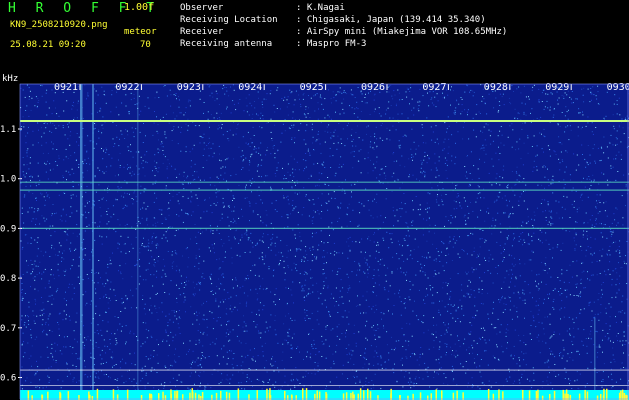 This screenshot has height=400, width=629. I want to click on x-tick-label: 0927, so click(434, 87).